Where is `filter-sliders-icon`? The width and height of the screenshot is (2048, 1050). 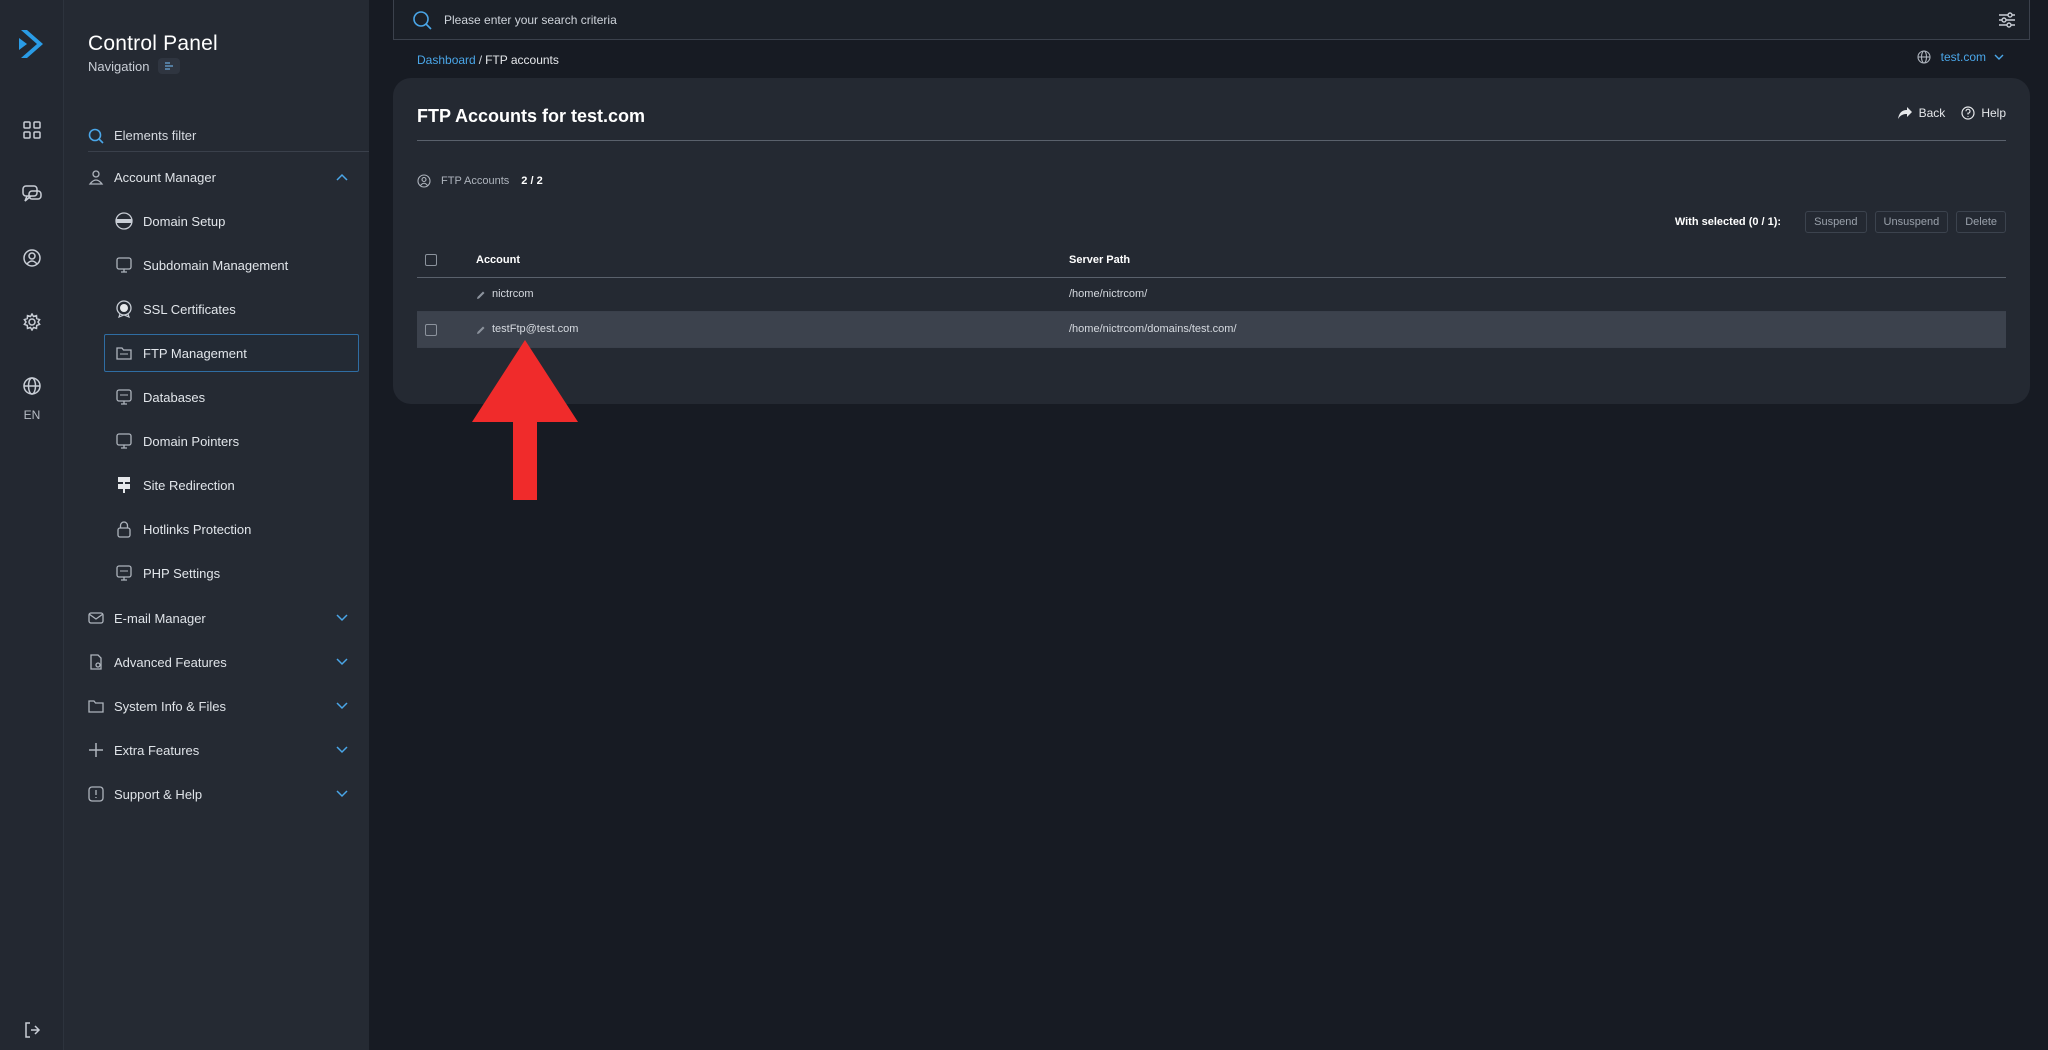
filter-sliders-icon is located at coordinates (2007, 20).